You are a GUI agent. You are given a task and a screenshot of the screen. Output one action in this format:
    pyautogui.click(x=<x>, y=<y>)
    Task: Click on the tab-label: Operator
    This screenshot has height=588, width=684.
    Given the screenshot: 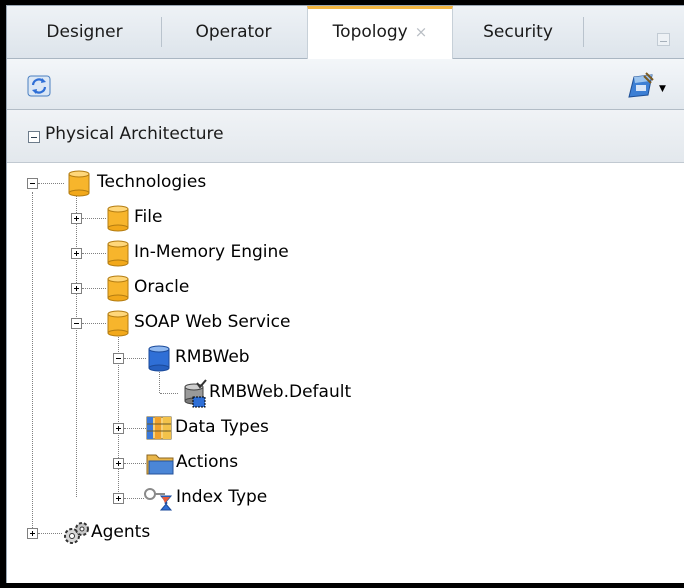 What is the action you would take?
    pyautogui.click(x=233, y=32)
    